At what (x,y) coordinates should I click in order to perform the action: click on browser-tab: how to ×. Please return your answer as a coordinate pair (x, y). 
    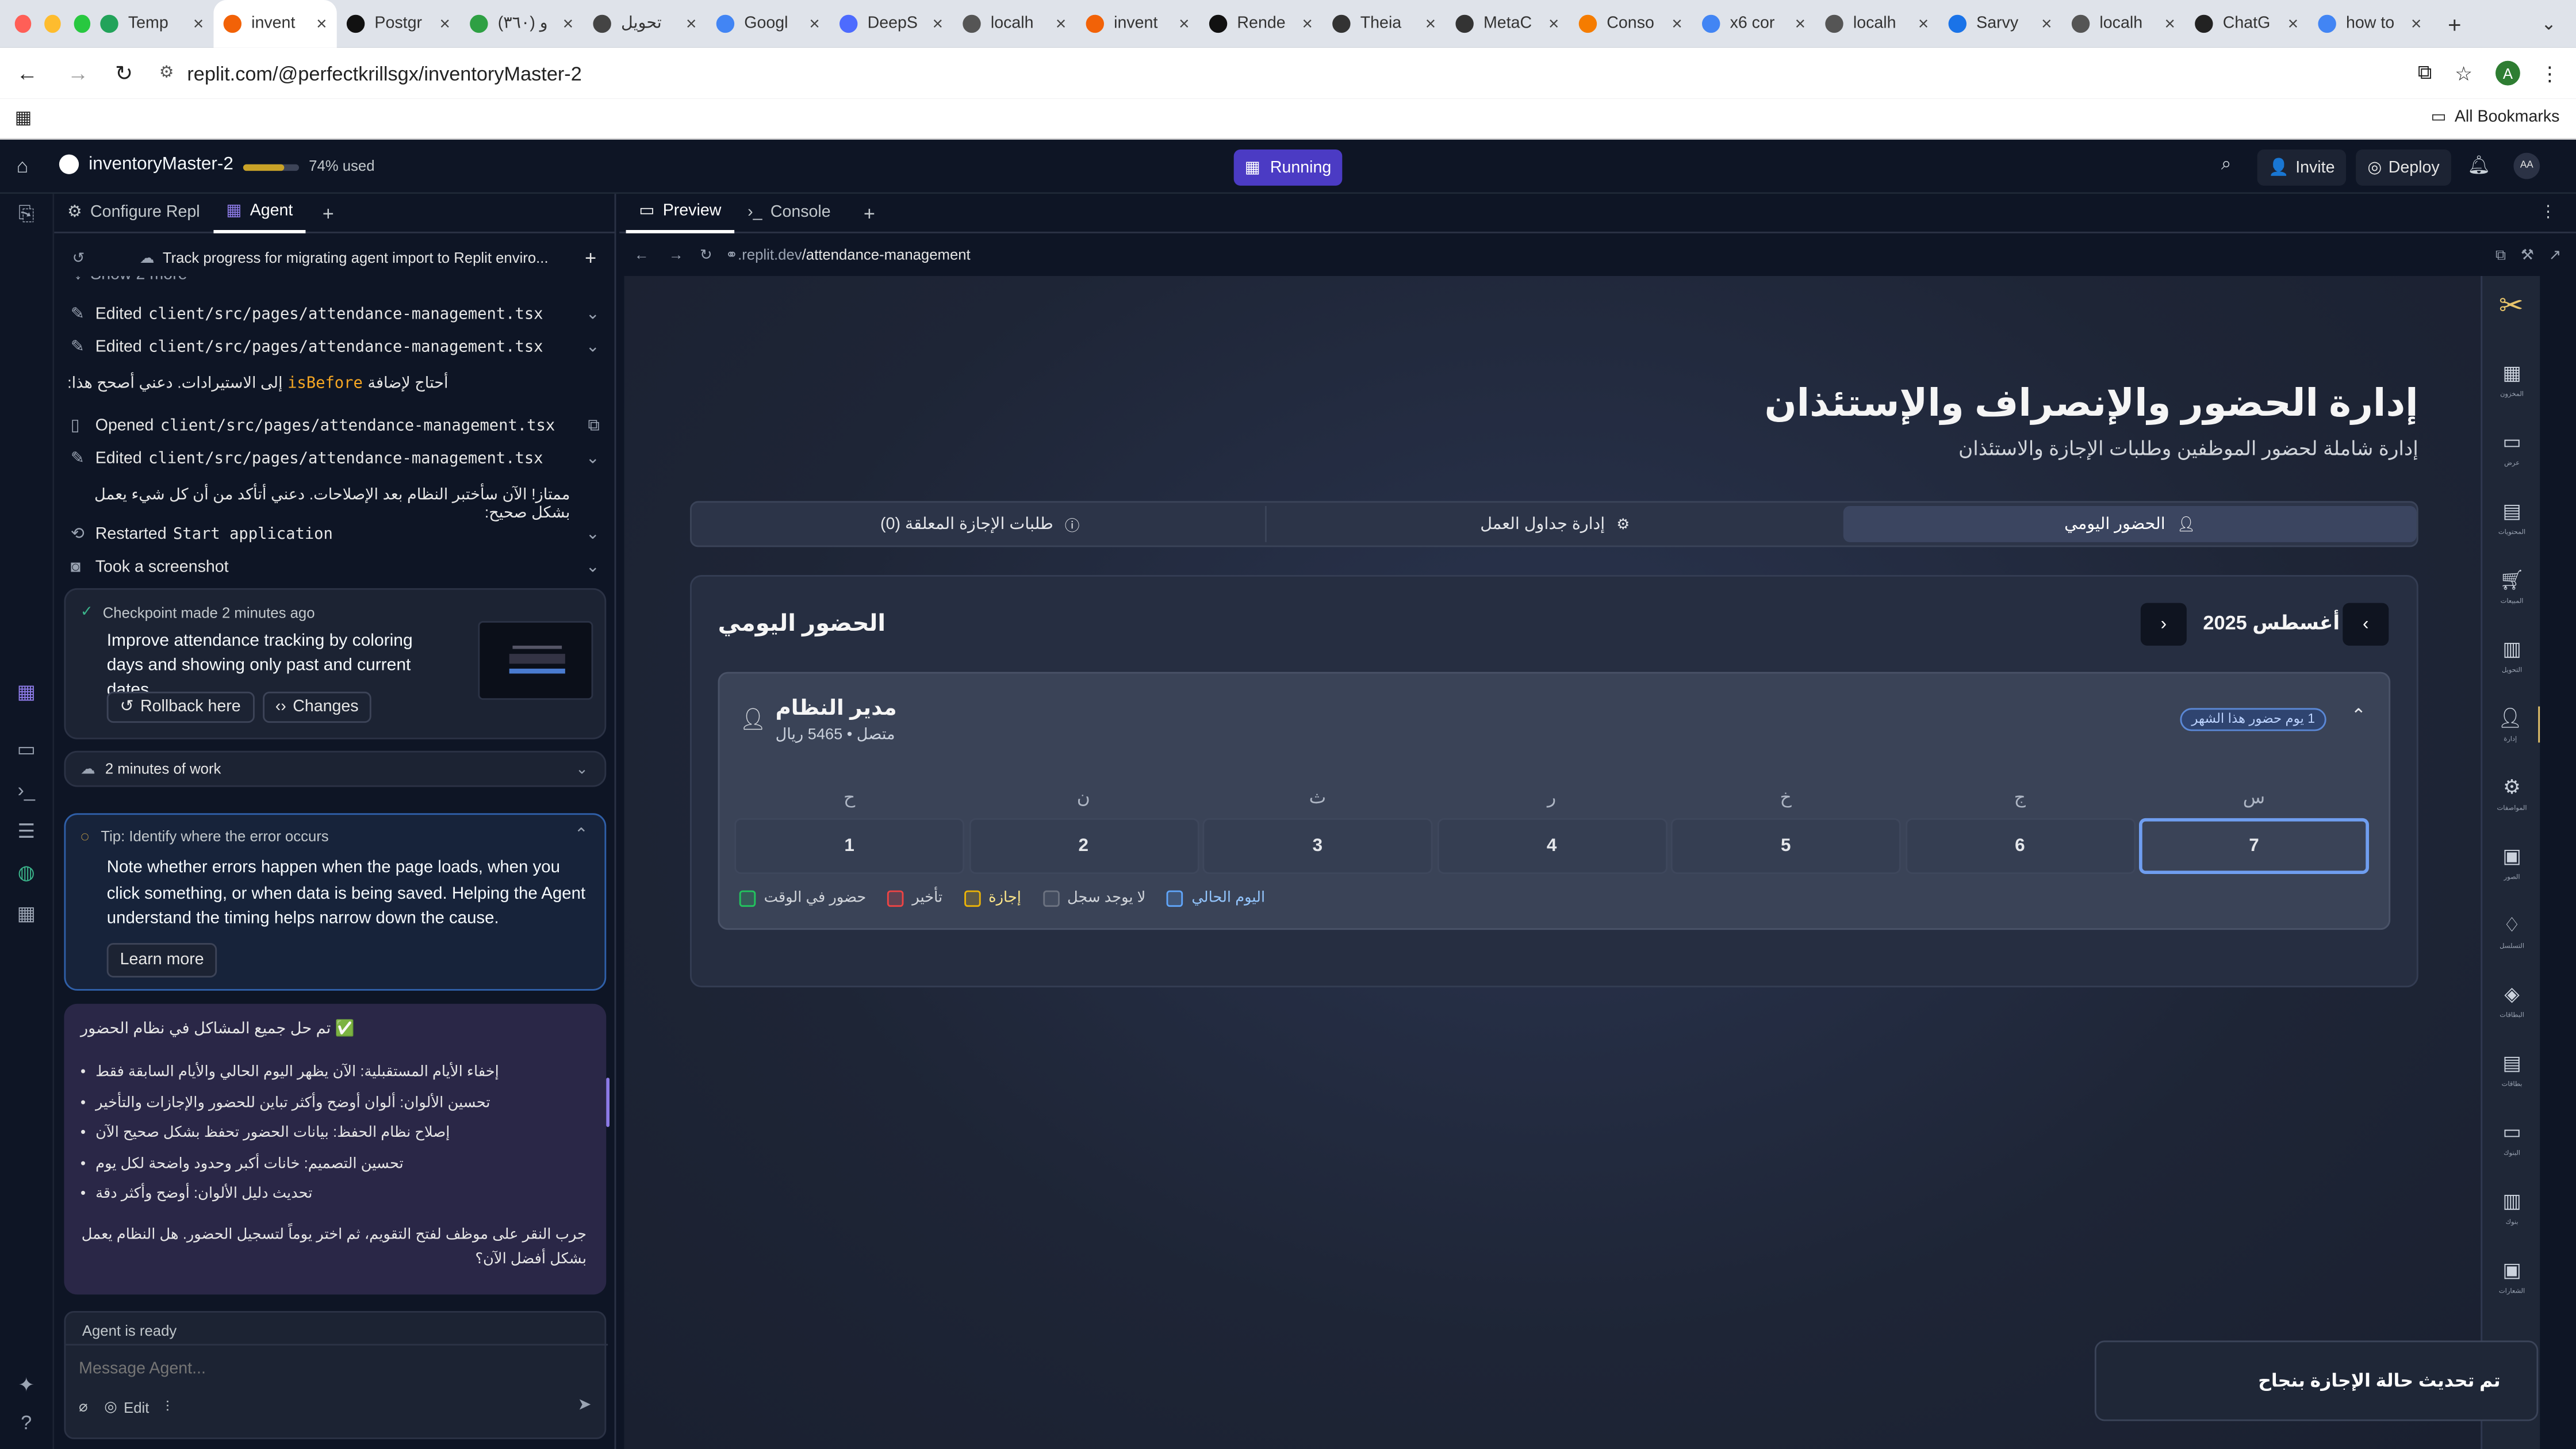
    Looking at the image, I should click on (2369, 24).